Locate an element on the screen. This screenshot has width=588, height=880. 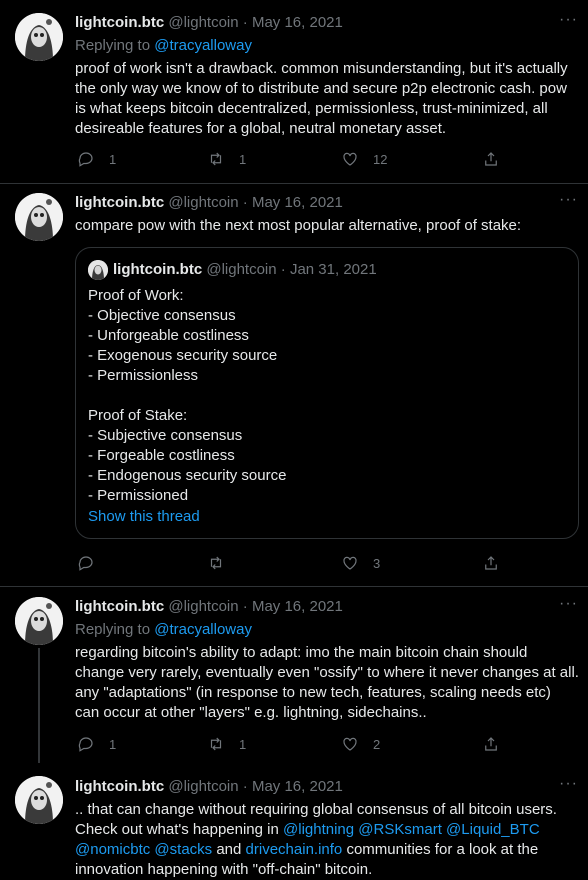
quoted-text-line: - Objective consensus is located at coordinates (162, 315).